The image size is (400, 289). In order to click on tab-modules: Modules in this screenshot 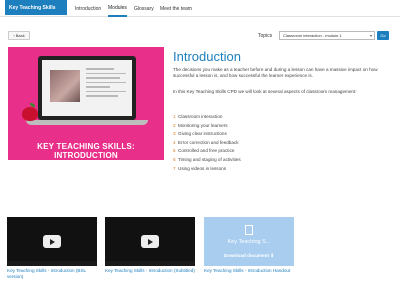, I will do `click(117, 8)`.